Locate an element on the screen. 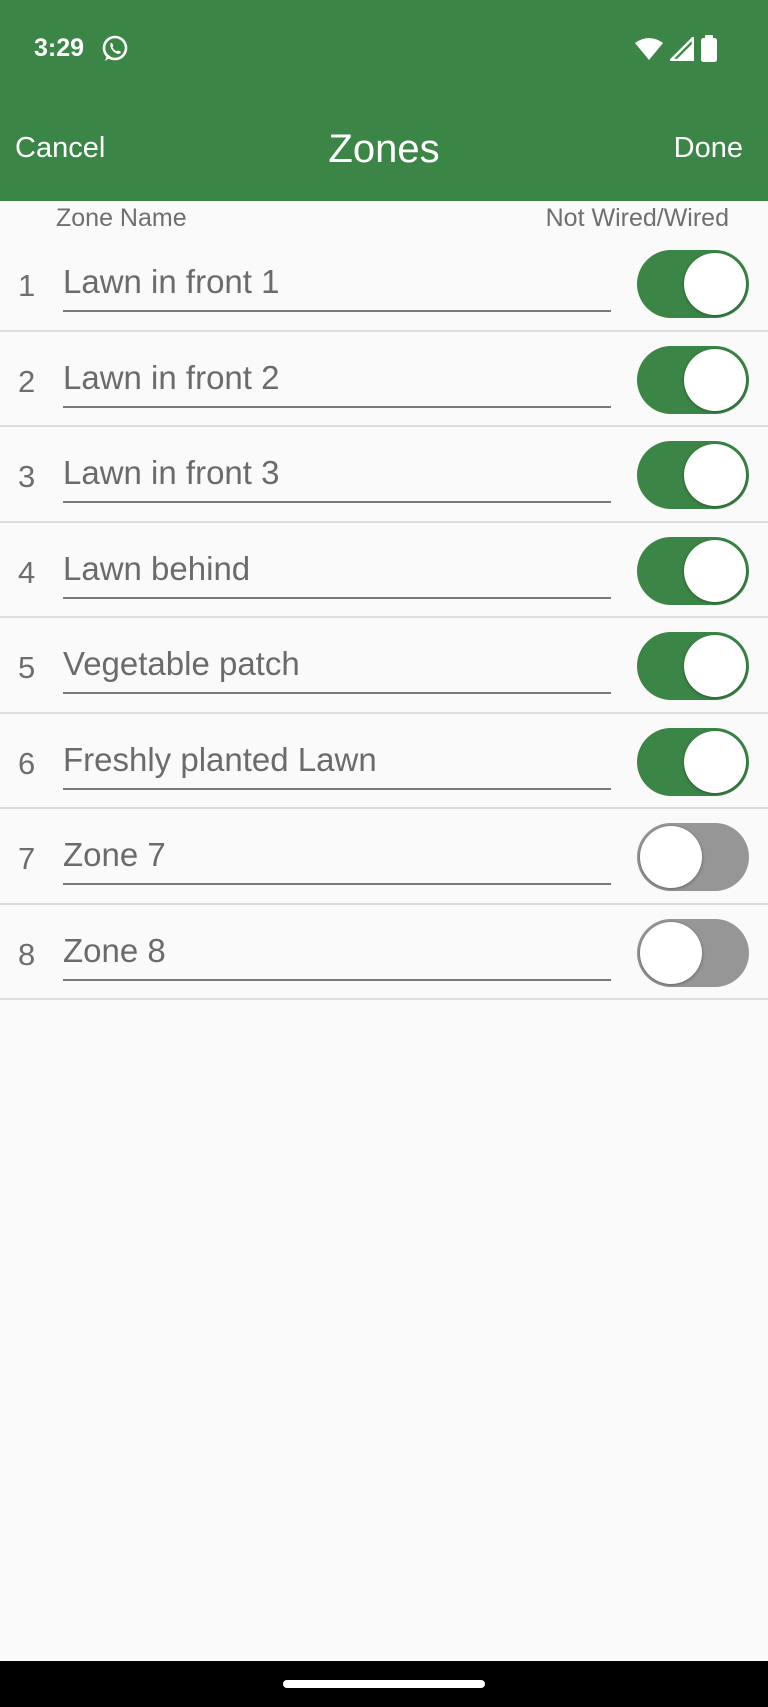 This screenshot has width=768, height=1707. done-button: Done is located at coordinates (708, 148).